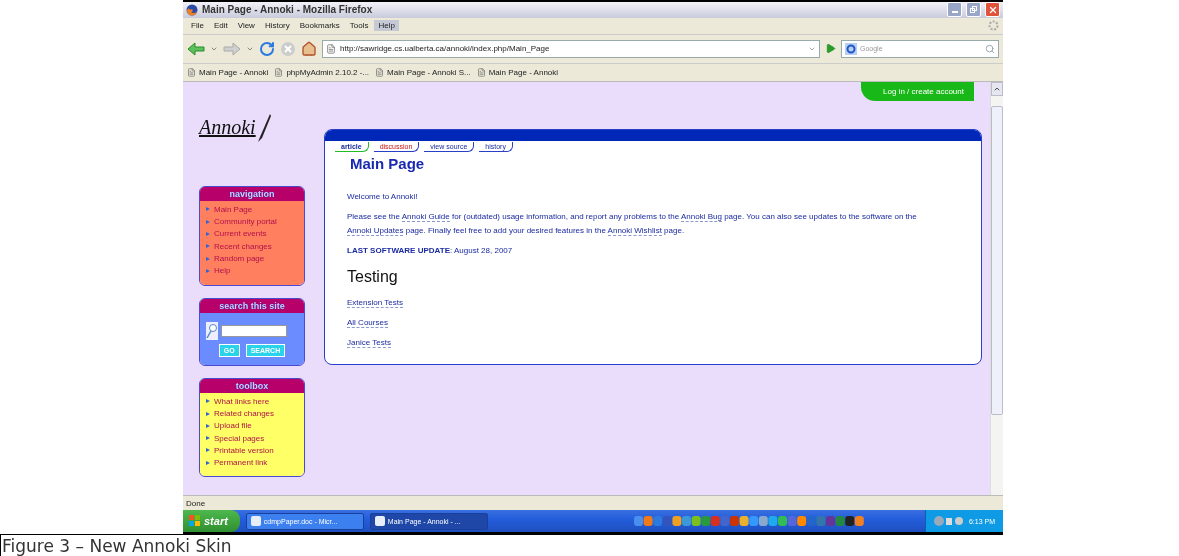 The height and width of the screenshot is (556, 1179). Describe the element at coordinates (359, 26) in the screenshot. I see `menu-item: Tools` at that location.